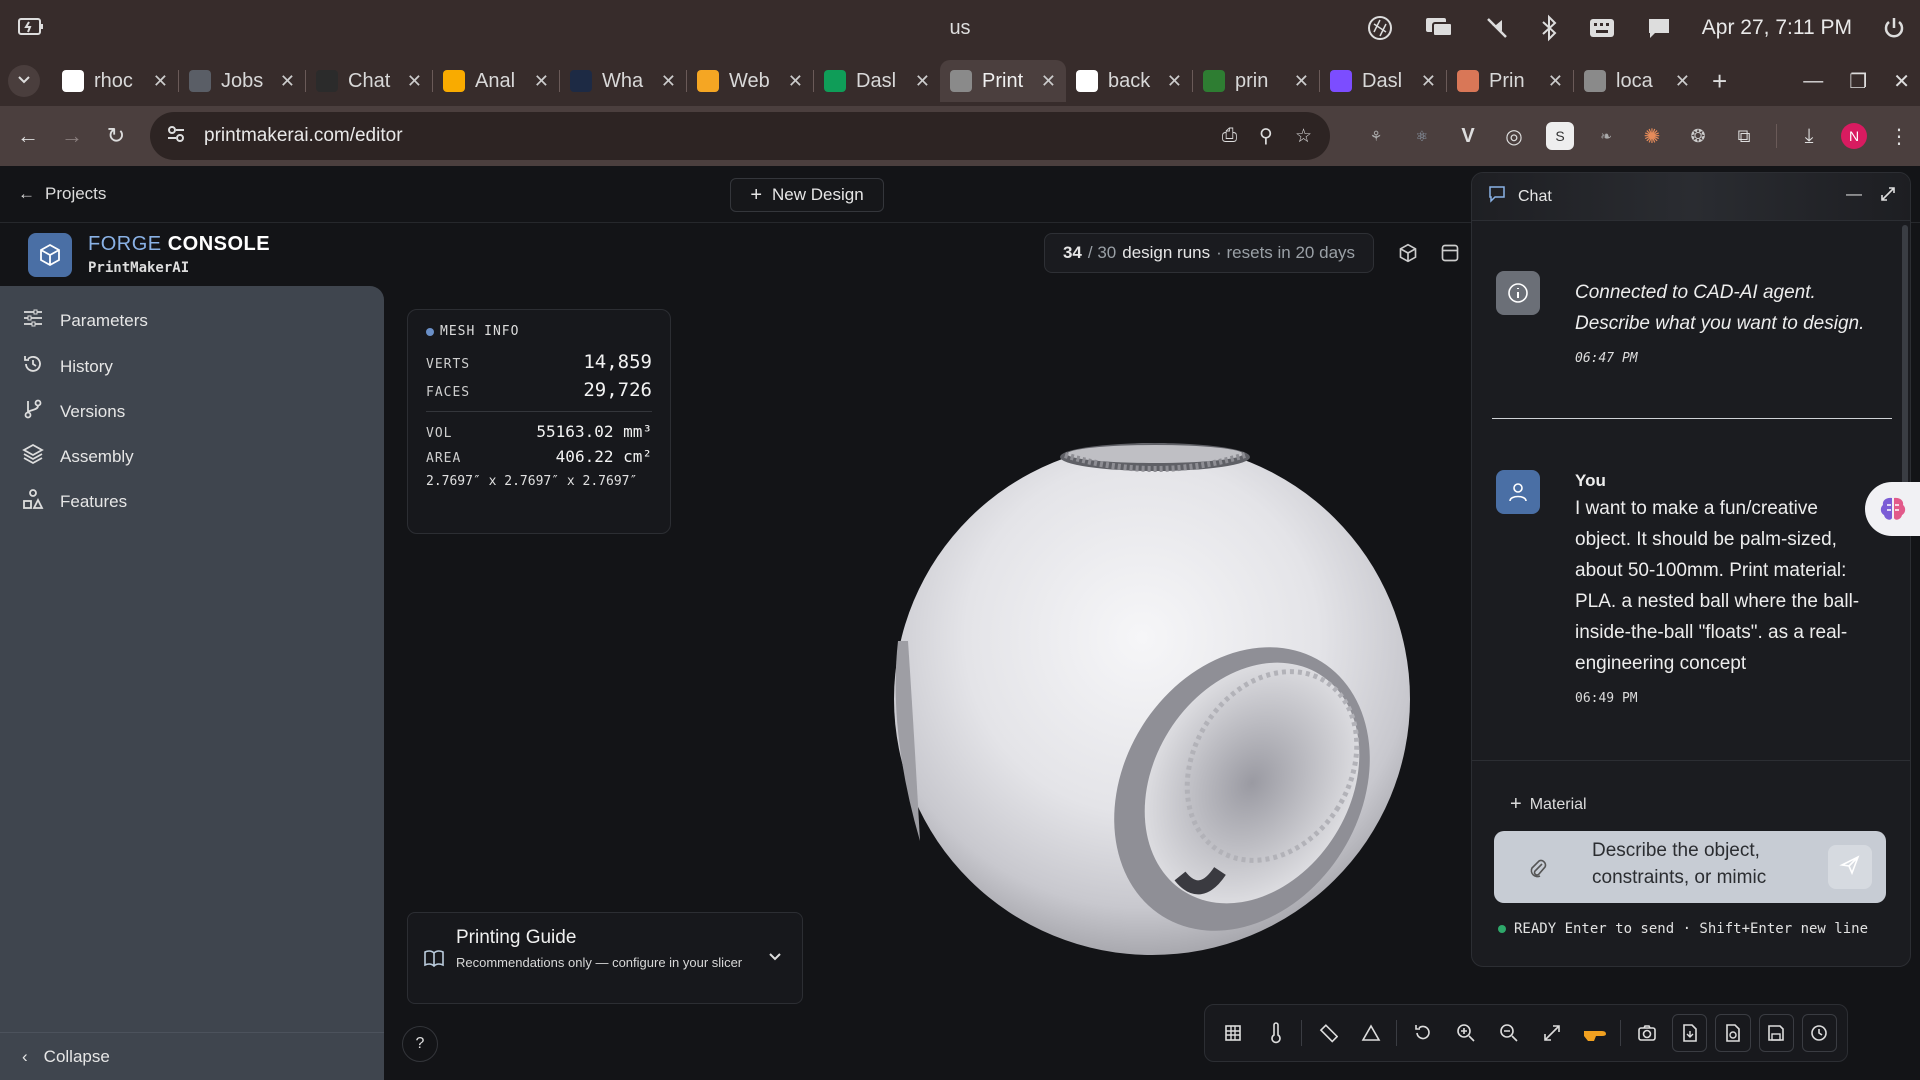 The image size is (1920, 1080). What do you see at coordinates (1594, 1033) in the screenshot?
I see `pointing-hand-icon` at bounding box center [1594, 1033].